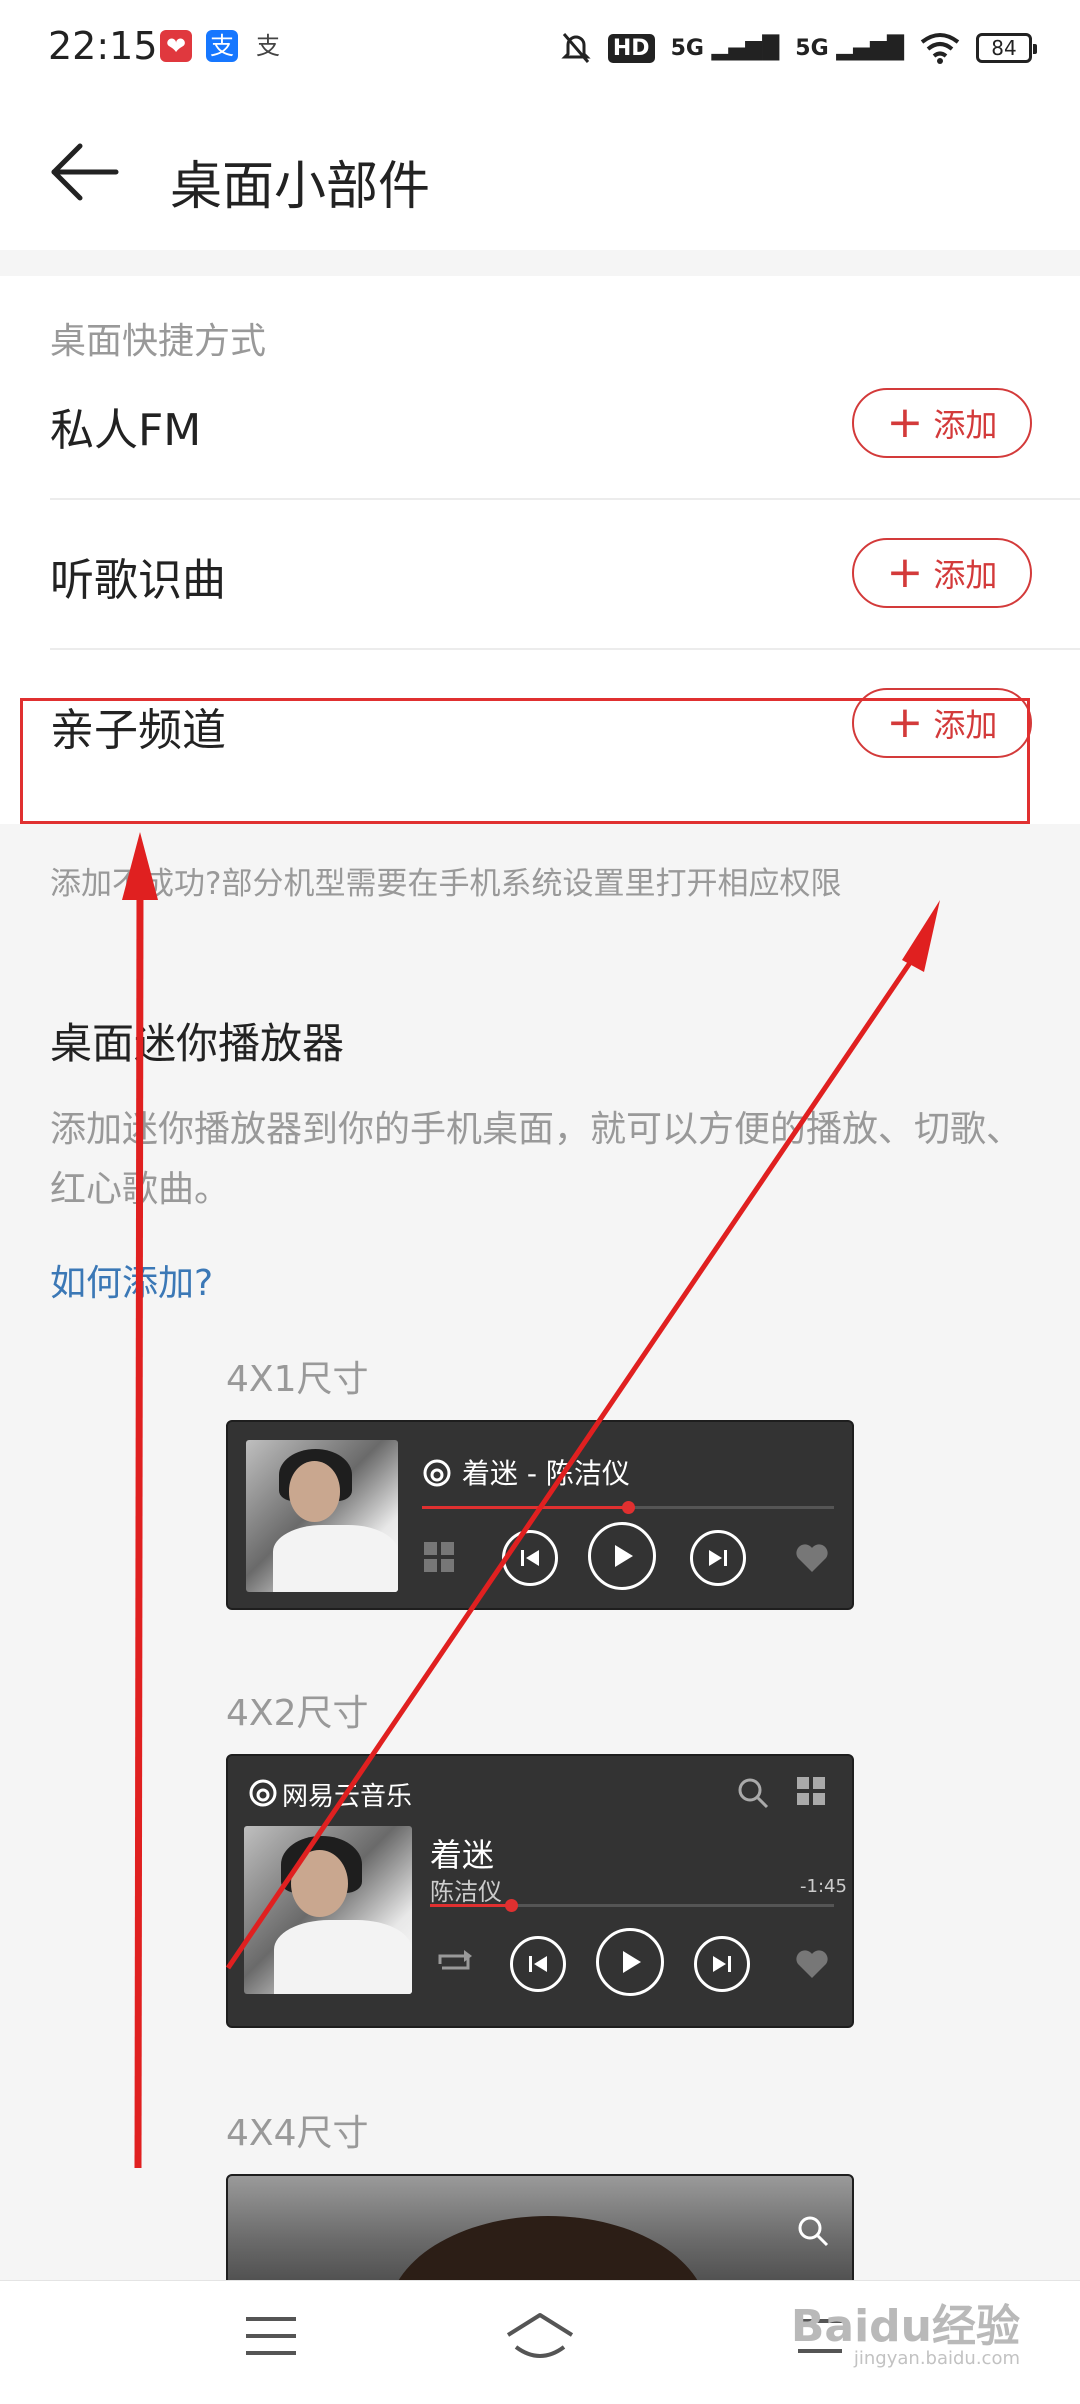 This screenshot has width=1080, height=2404. I want to click on shortcut-label: 私人FM, so click(126, 430).